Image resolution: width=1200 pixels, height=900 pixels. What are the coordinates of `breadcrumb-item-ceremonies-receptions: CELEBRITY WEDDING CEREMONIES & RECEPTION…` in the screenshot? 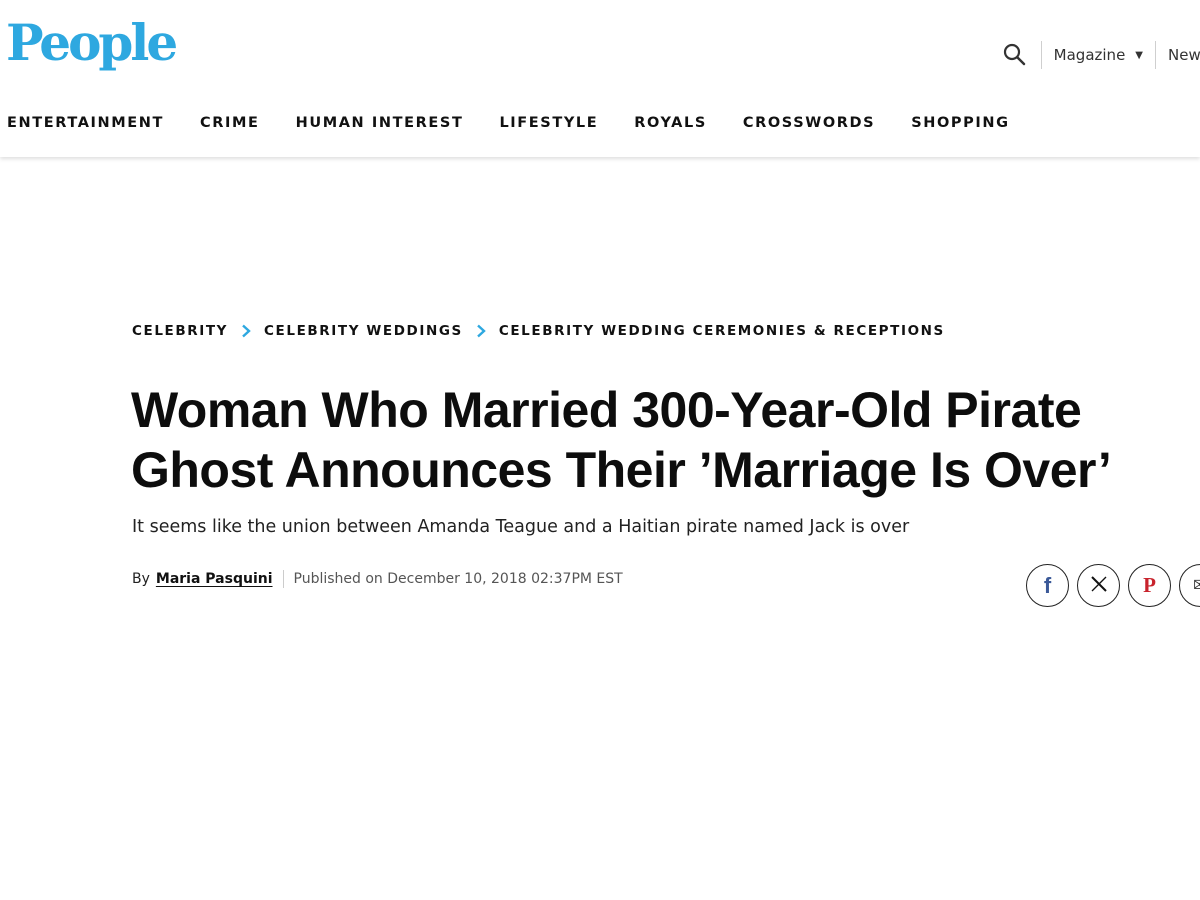 It's located at (722, 331).